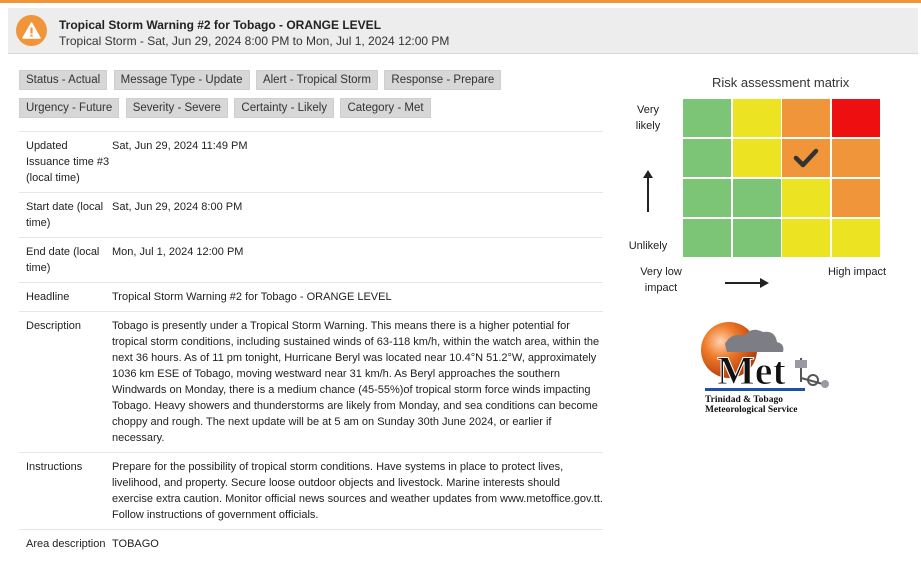  What do you see at coordinates (65, 215) in the screenshot?
I see `detail-label: Start date (local time)` at bounding box center [65, 215].